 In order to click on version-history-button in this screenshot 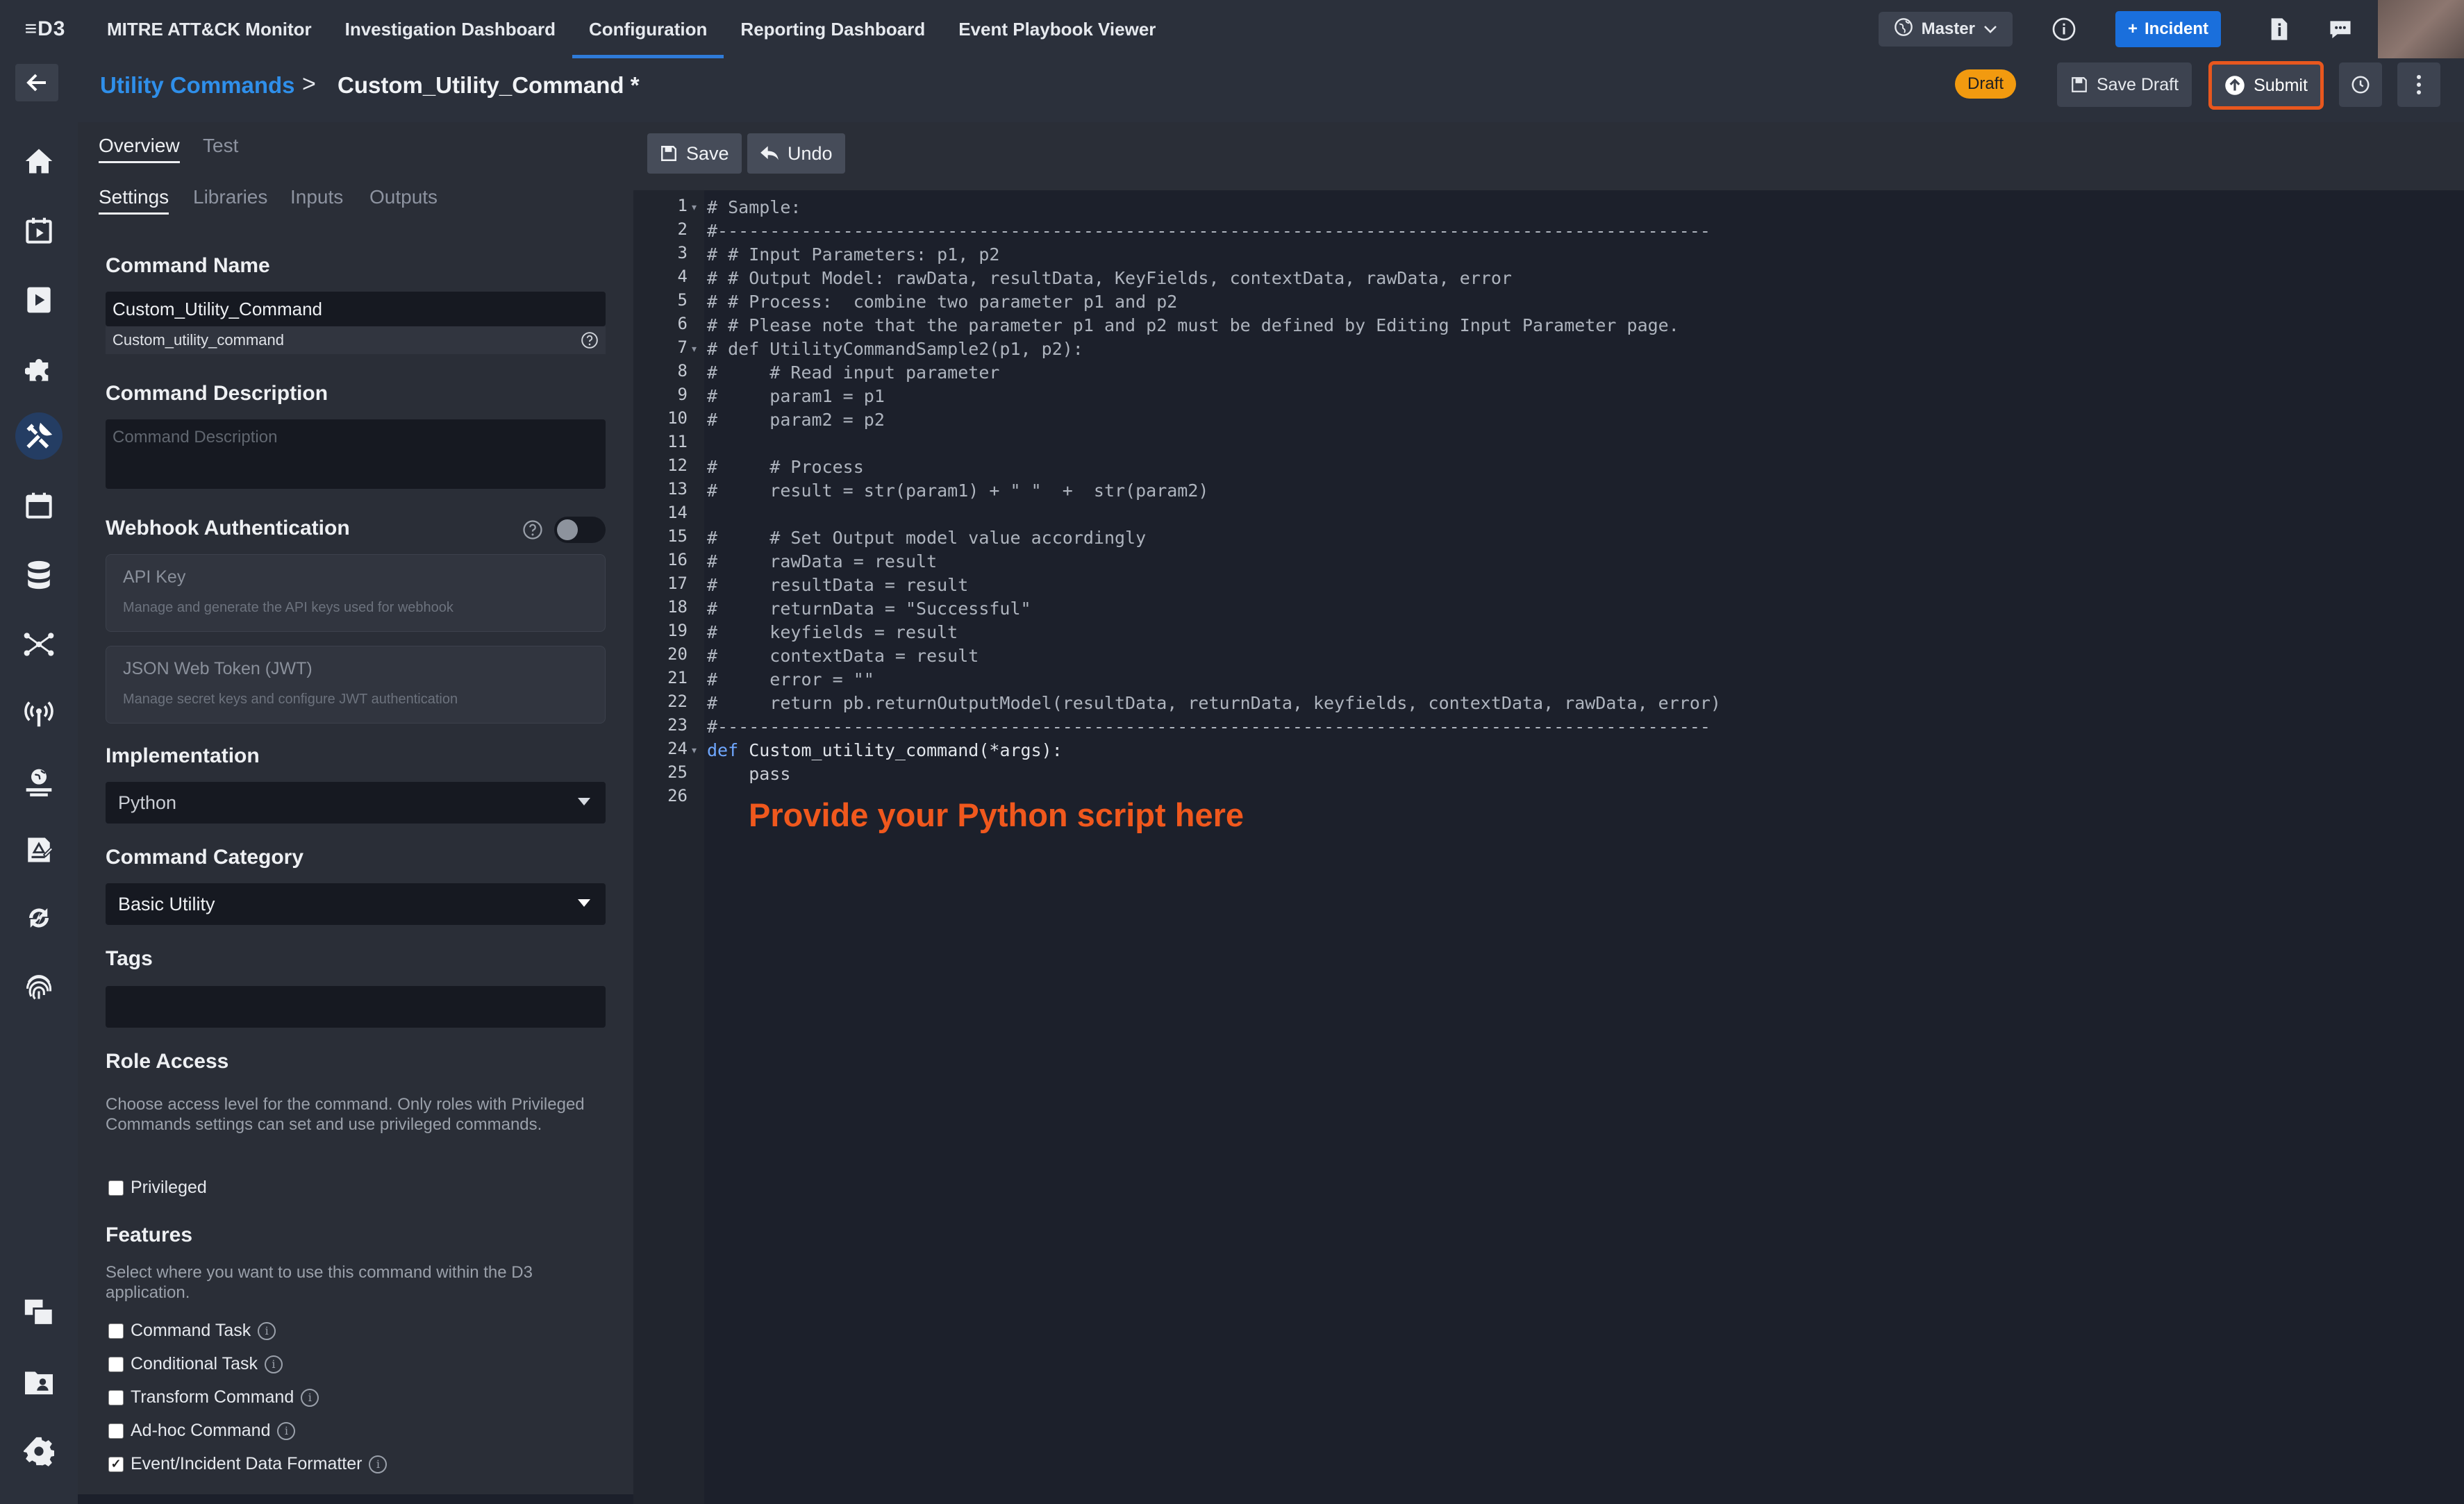, I will do `click(2360, 84)`.